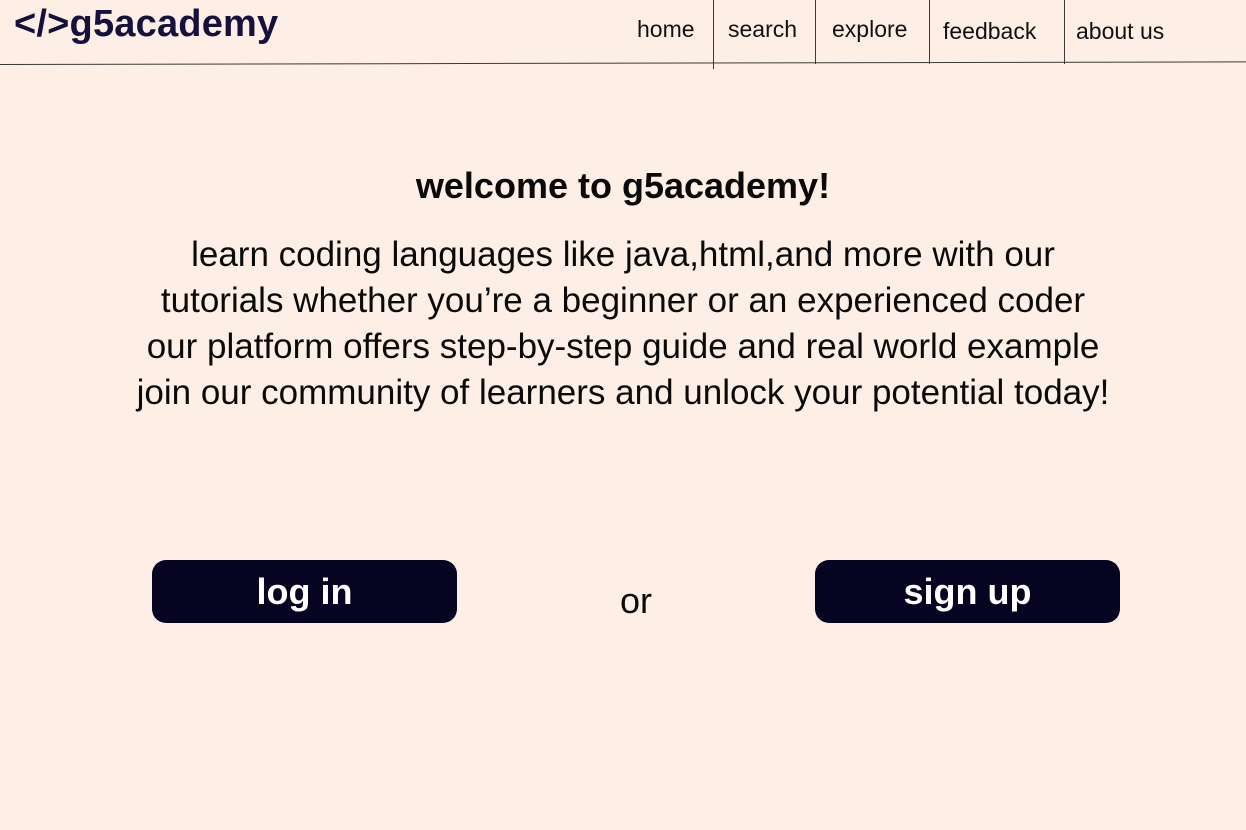 Image resolution: width=1246 pixels, height=830 pixels. What do you see at coordinates (989, 31) in the screenshot?
I see `nav-item-feedback: feedback` at bounding box center [989, 31].